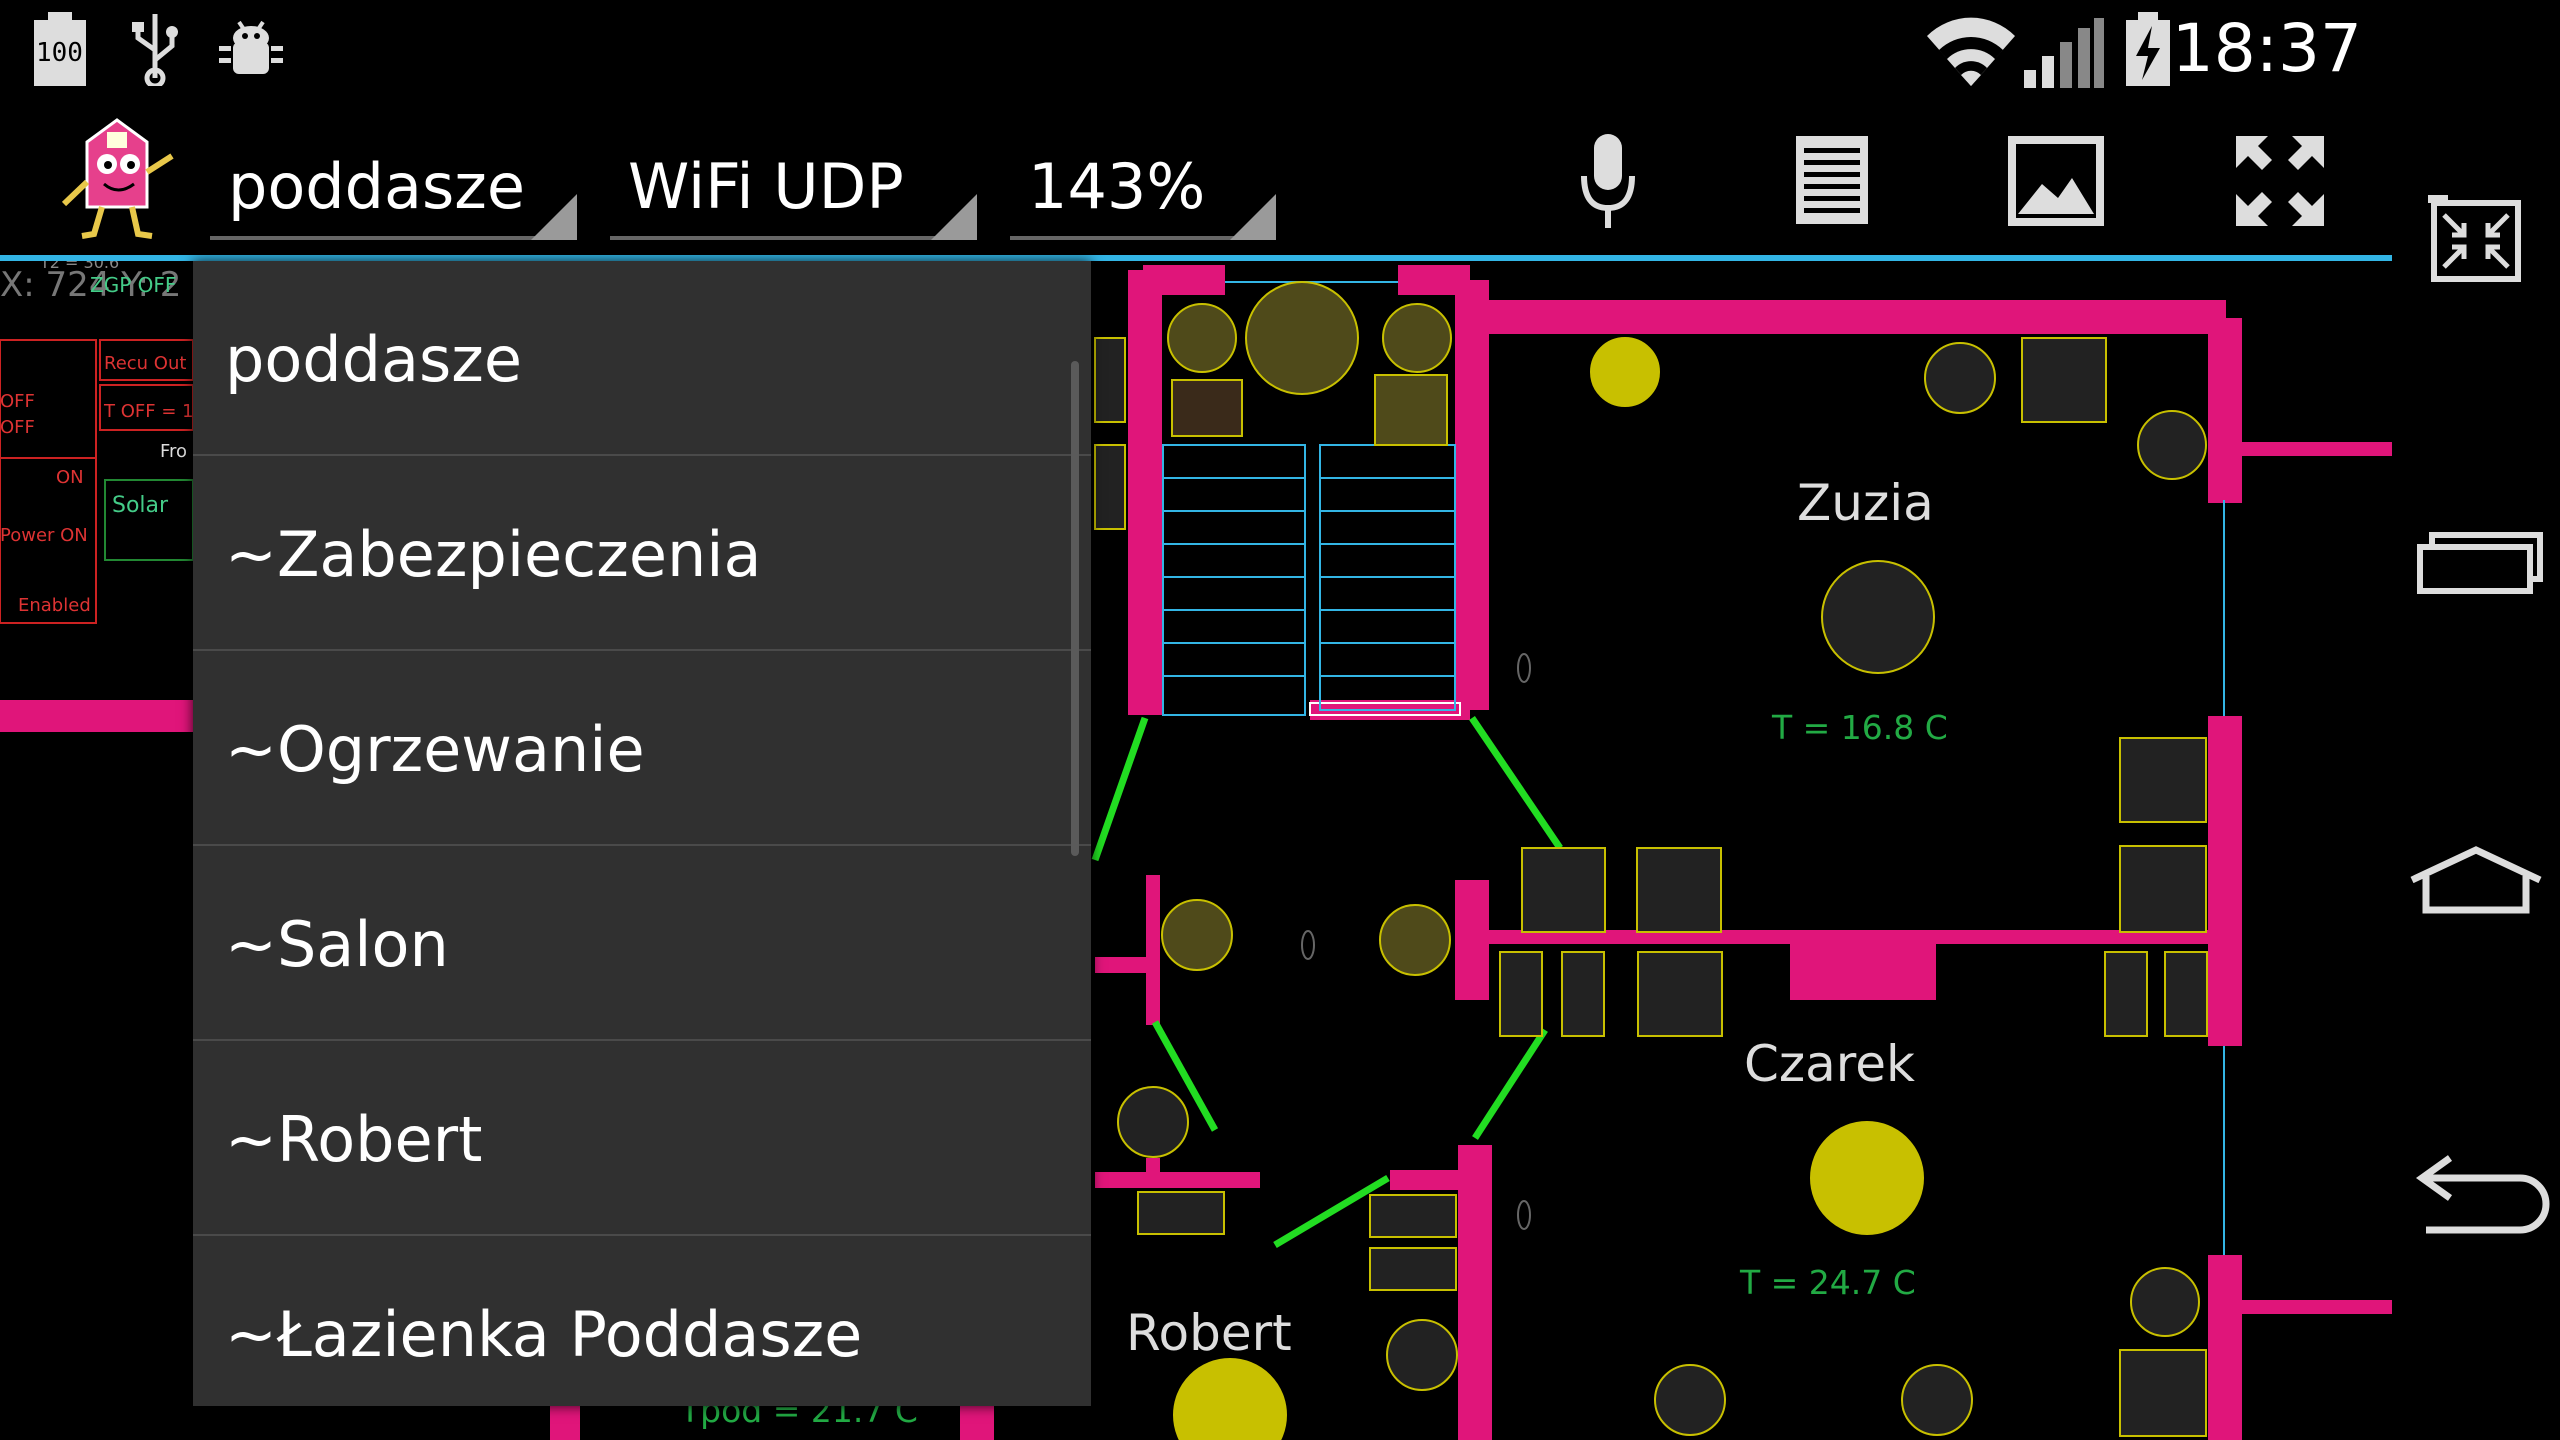  I want to click on action-bar: poddasze WiFi UDP 143%, so click(1196, 180).